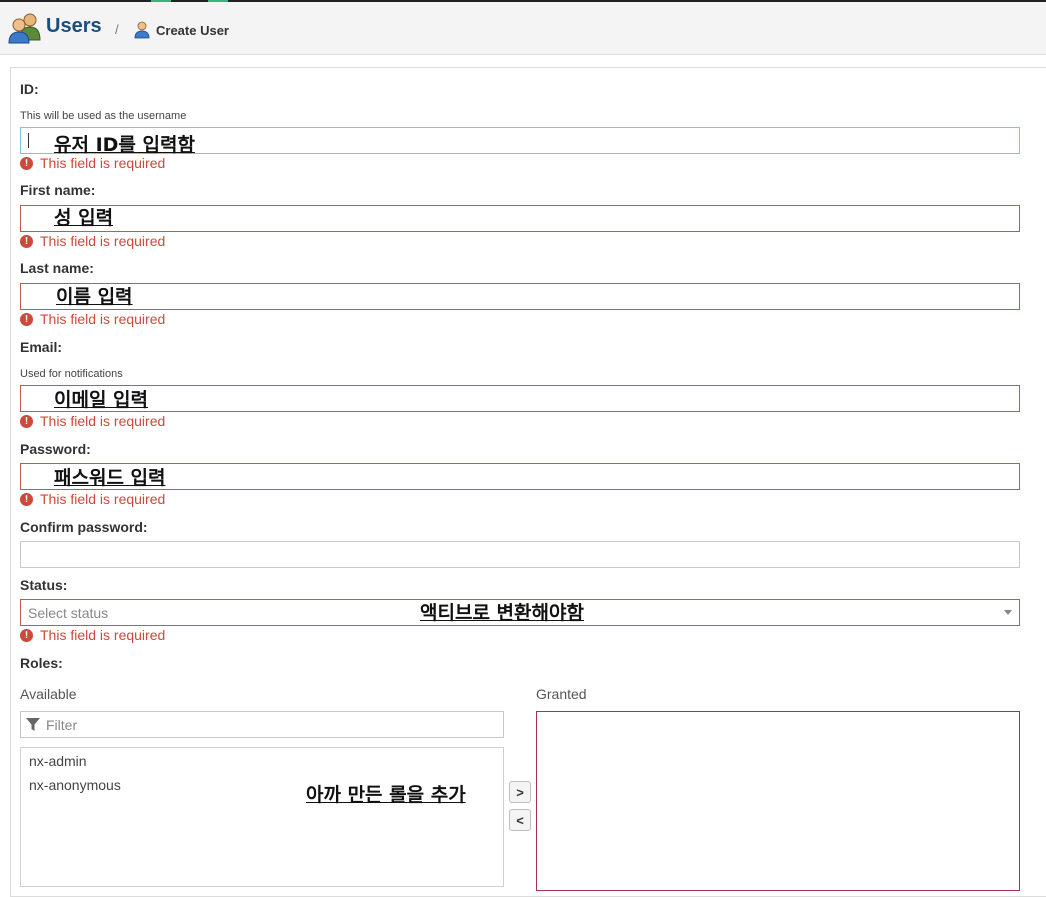 The width and height of the screenshot is (1046, 897). I want to click on users-icon, so click(24, 28).